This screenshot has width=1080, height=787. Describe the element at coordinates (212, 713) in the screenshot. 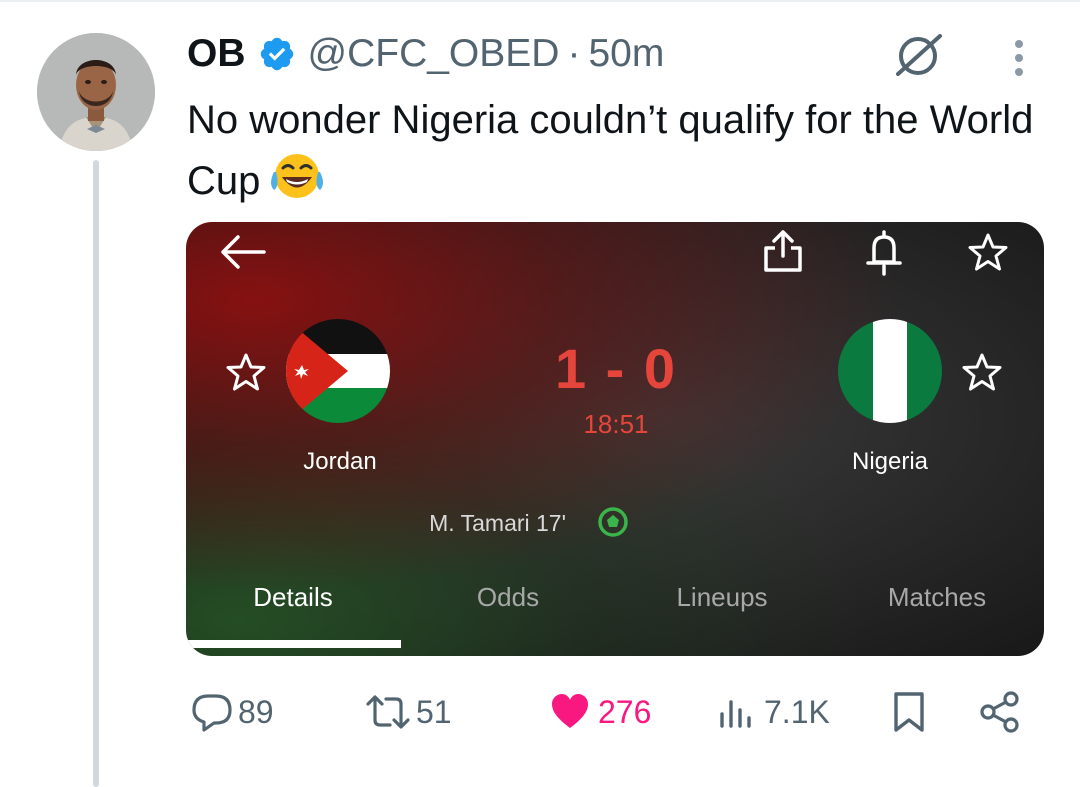

I see `reply-icon` at that location.